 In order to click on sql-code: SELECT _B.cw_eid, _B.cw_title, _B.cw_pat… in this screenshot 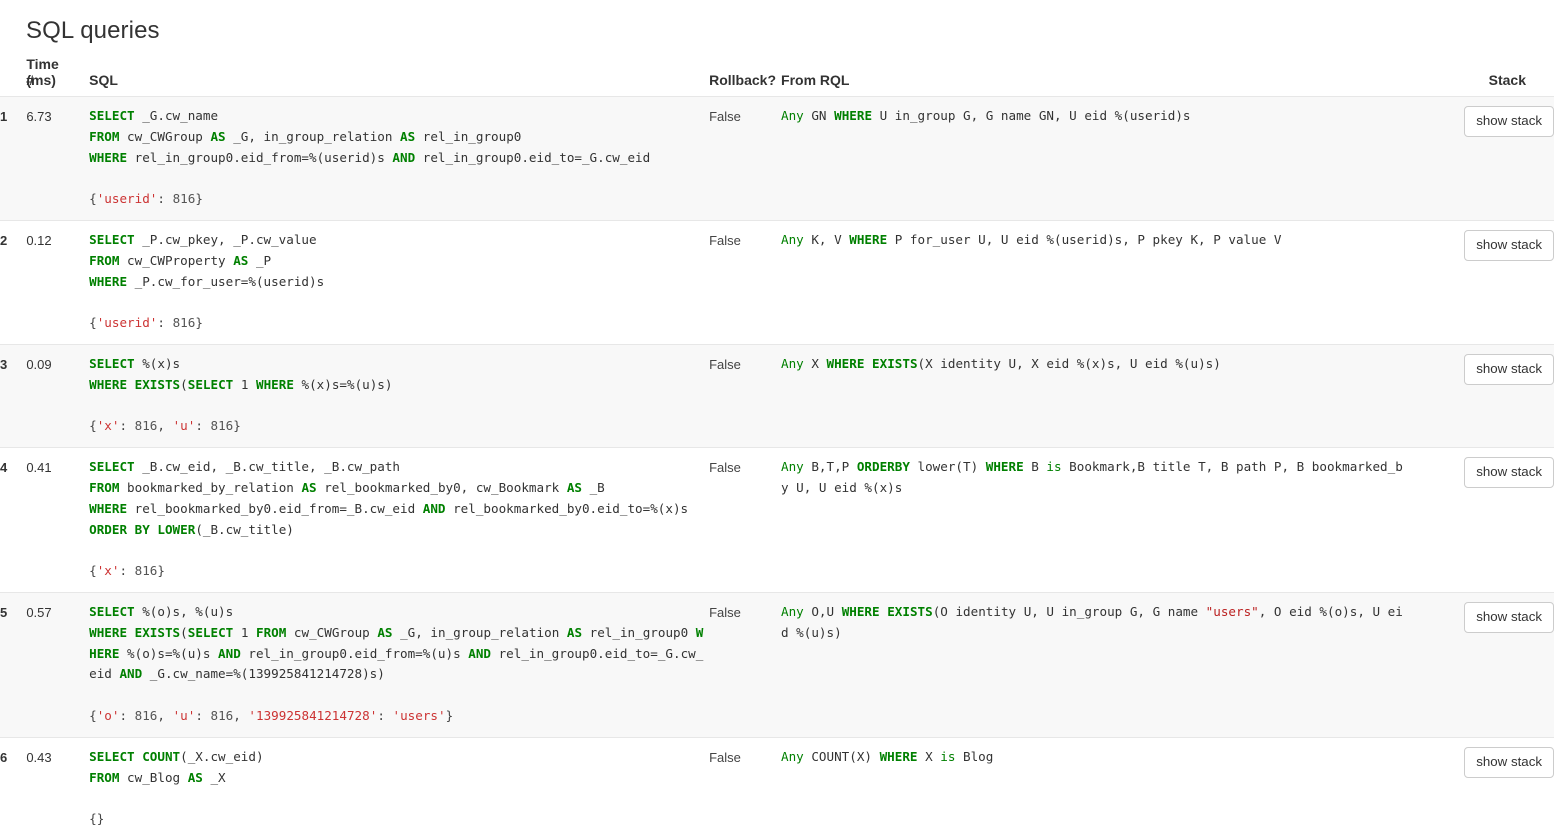, I will do `click(389, 498)`.